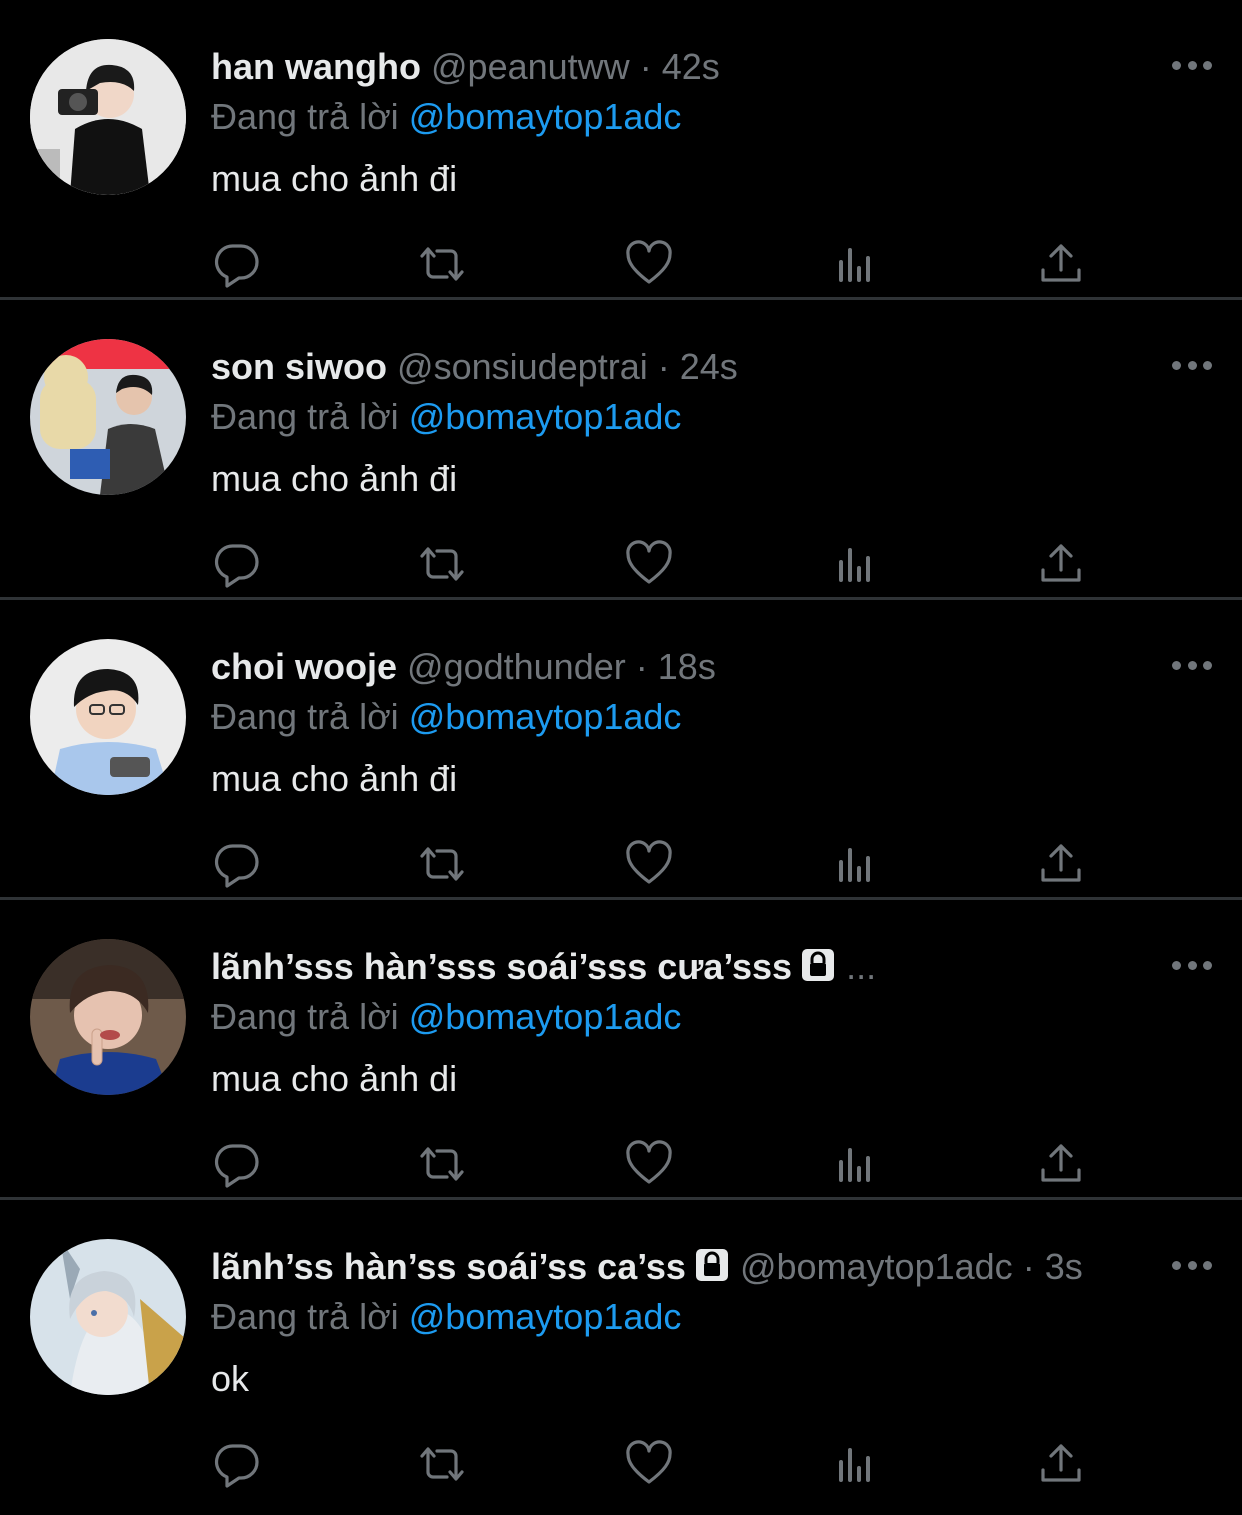  Describe the element at coordinates (530, 66) in the screenshot. I see `user-handle: @peanutww` at that location.